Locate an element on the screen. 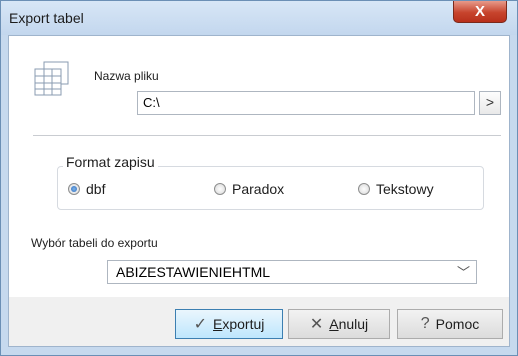  export-button: ✓ Exportuj is located at coordinates (229, 324).